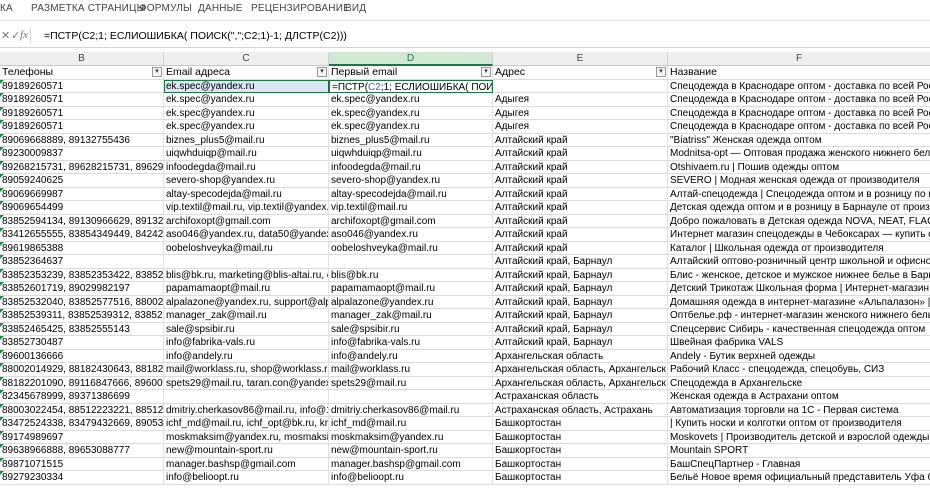 The image size is (930, 489). What do you see at coordinates (246, 248) in the screenshot?
I see `email-cell: oobeloshveyka@mail.ru` at bounding box center [246, 248].